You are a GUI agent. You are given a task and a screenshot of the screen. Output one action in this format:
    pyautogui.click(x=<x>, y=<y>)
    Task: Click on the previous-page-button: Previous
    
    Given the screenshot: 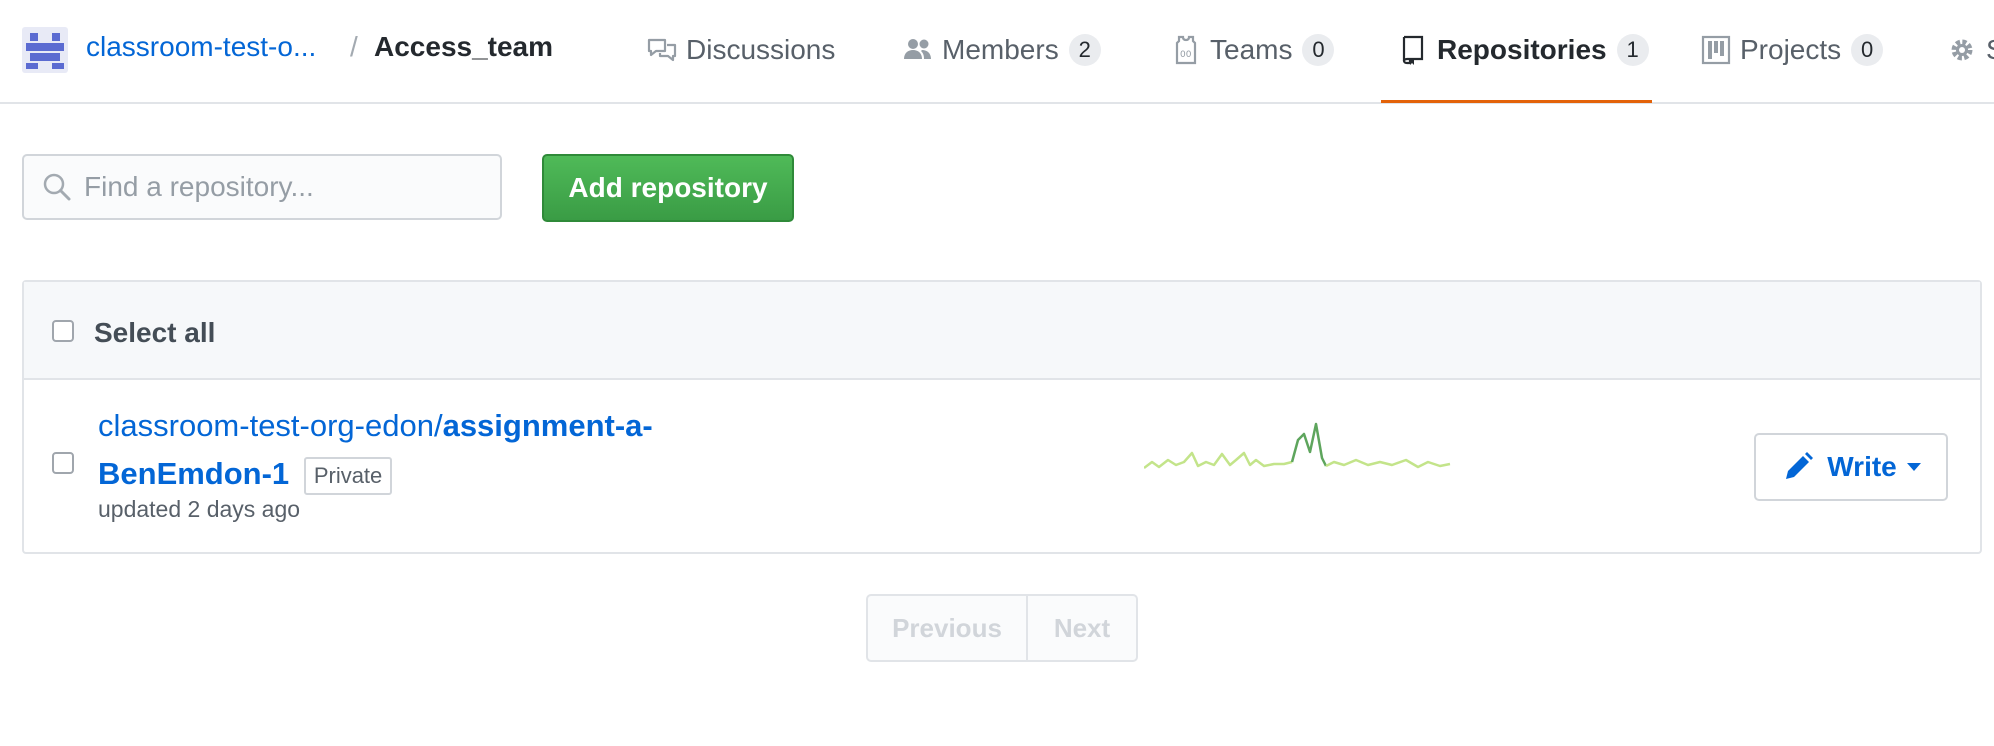 What is the action you would take?
    pyautogui.click(x=948, y=628)
    